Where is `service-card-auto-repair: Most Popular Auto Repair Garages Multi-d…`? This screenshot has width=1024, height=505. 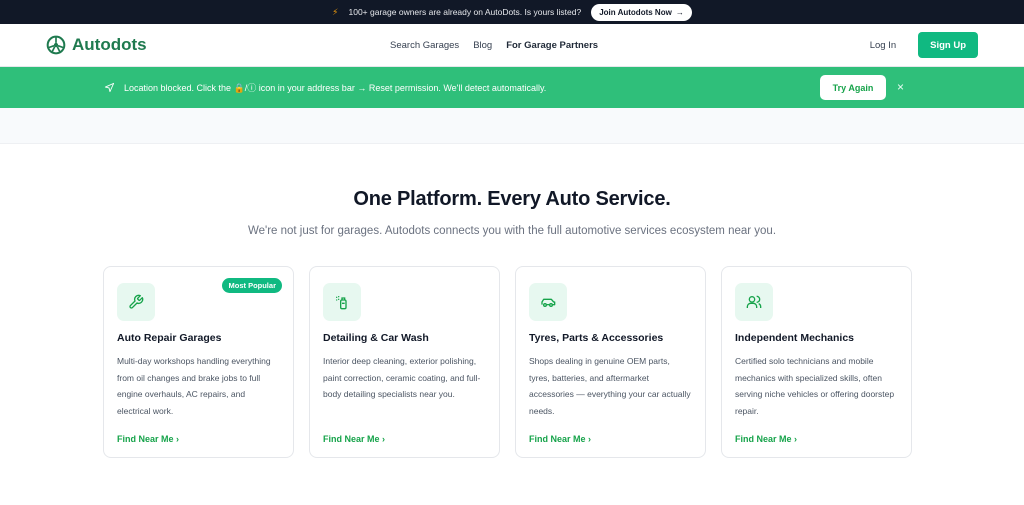 service-card-auto-repair: Most Popular Auto Repair Garages Multi-d… is located at coordinates (198, 362).